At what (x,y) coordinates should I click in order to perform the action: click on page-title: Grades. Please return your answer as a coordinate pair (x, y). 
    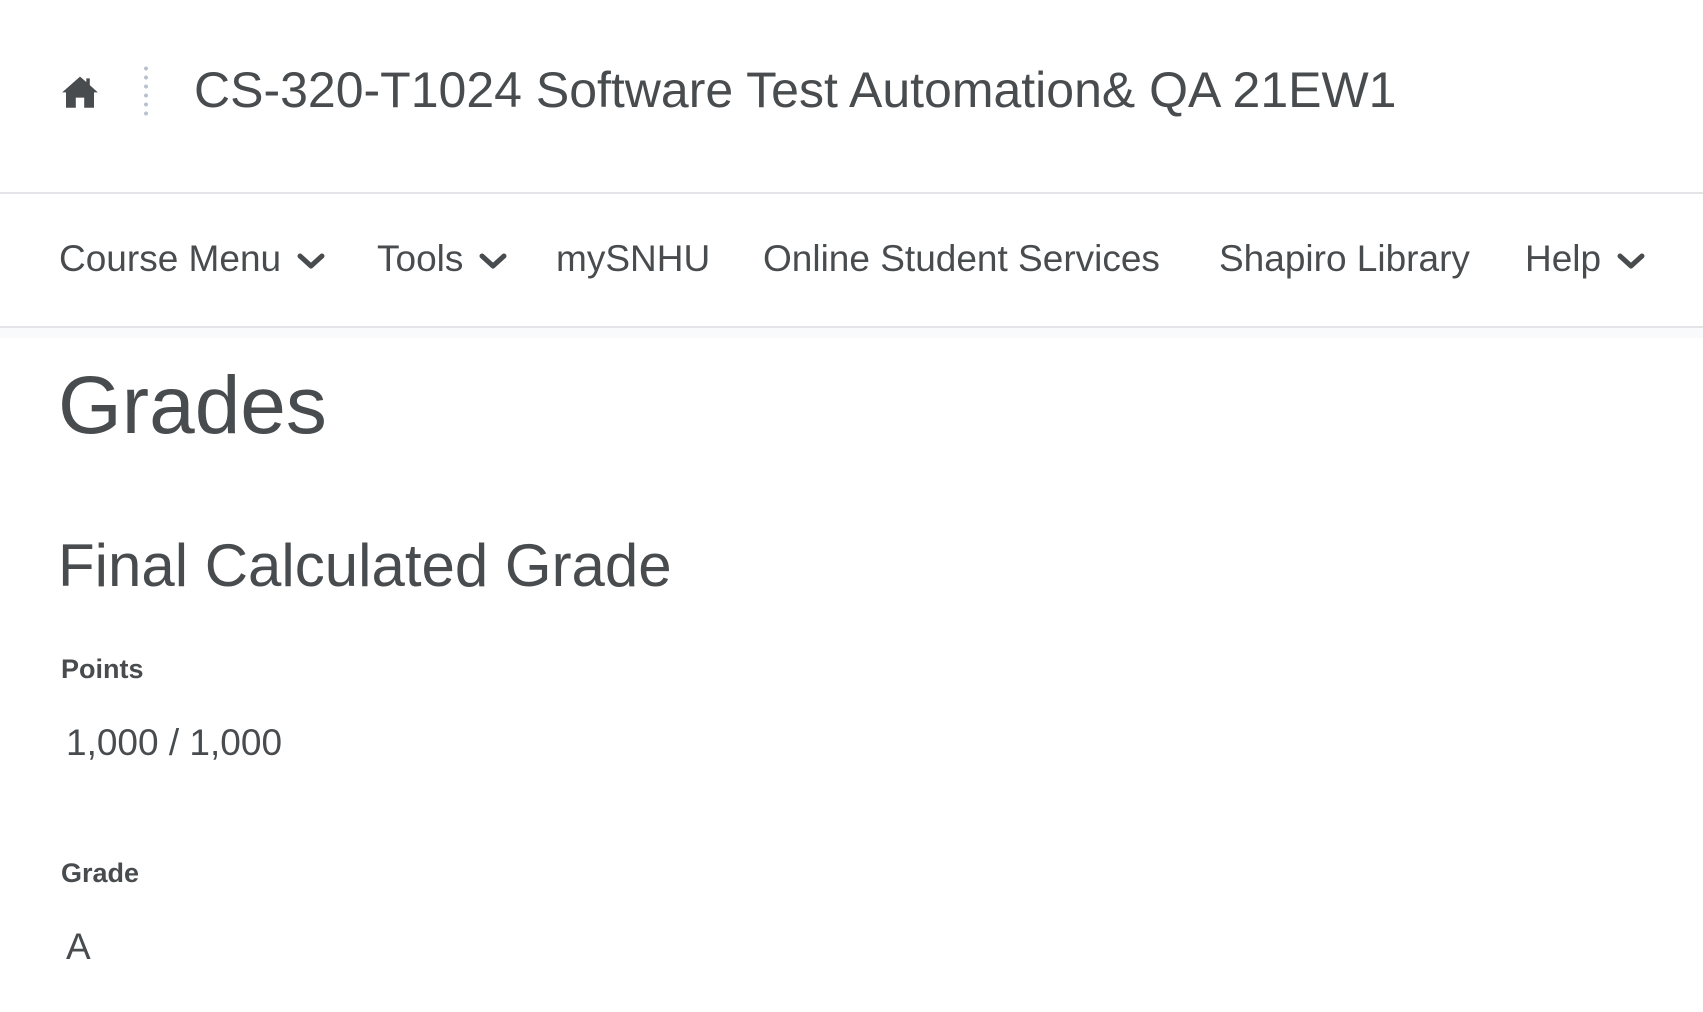
    Looking at the image, I should click on (192, 405).